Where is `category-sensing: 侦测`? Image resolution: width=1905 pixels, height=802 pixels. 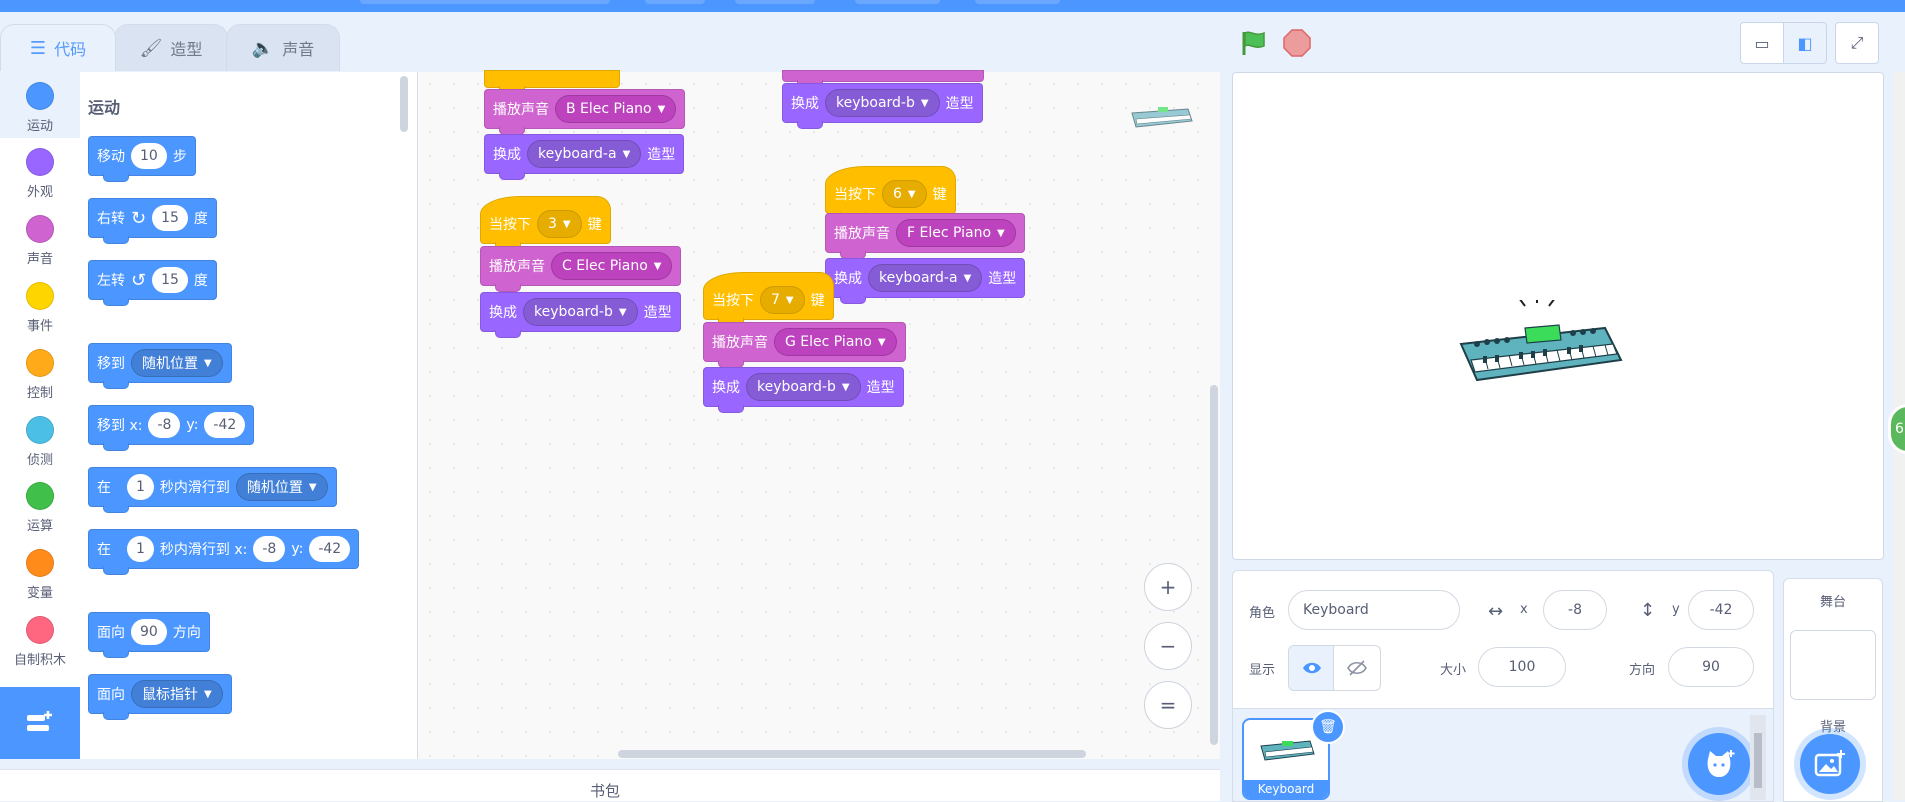
category-sensing: 侦测 is located at coordinates (40, 439).